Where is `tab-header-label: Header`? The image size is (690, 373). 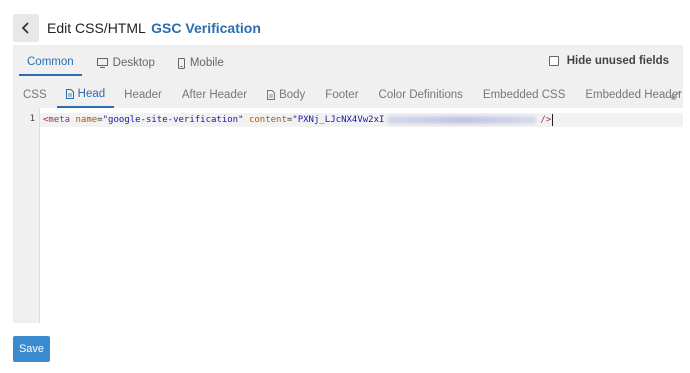
tab-header-label: Header is located at coordinates (143, 95).